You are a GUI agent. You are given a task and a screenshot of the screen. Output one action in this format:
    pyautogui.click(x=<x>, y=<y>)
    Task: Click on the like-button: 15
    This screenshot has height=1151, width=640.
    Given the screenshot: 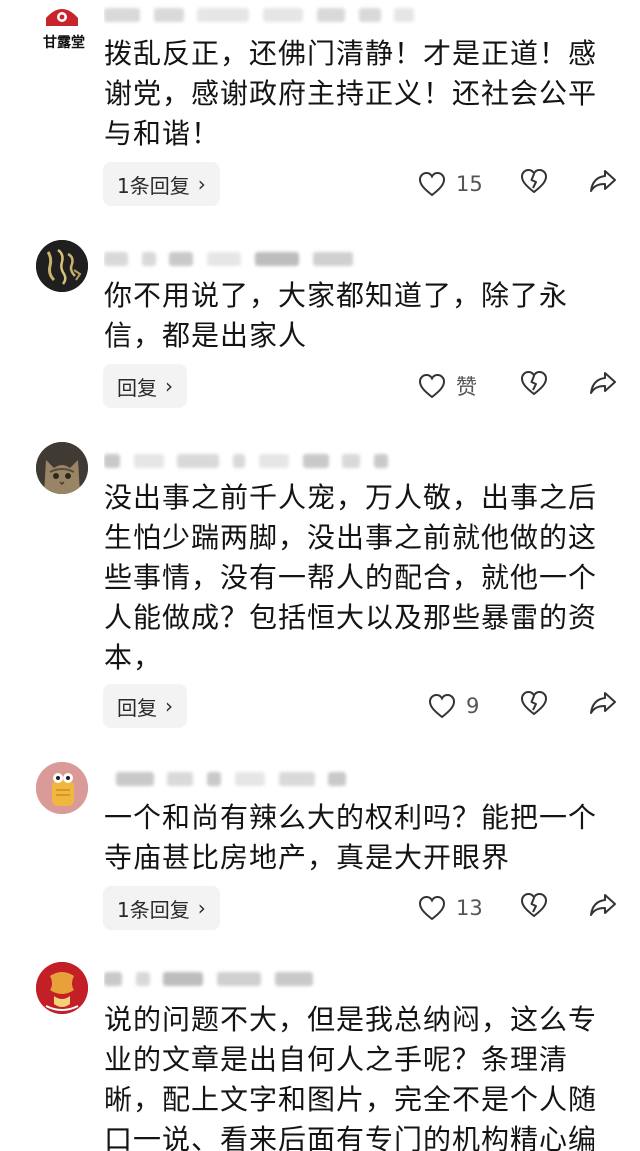 What is the action you would take?
    pyautogui.click(x=450, y=184)
    